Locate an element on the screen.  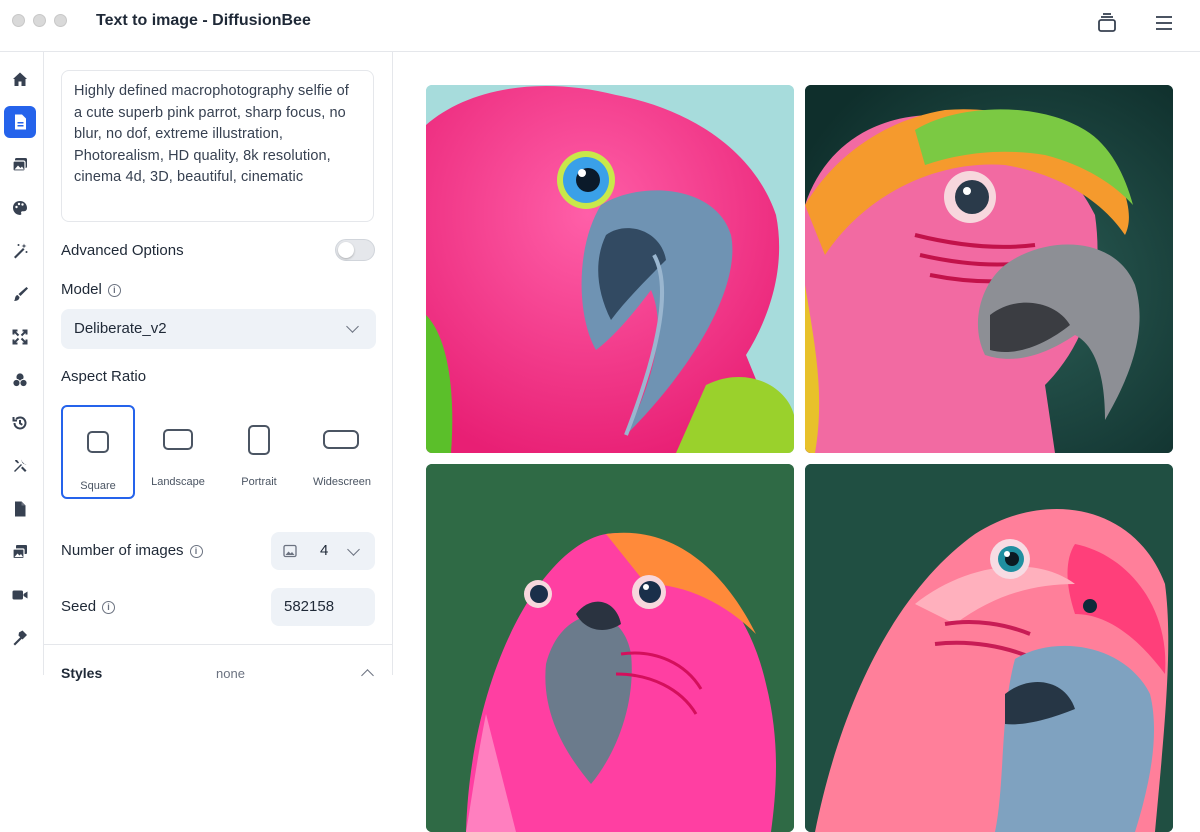
hammer-icon is located at coordinates (20, 638).